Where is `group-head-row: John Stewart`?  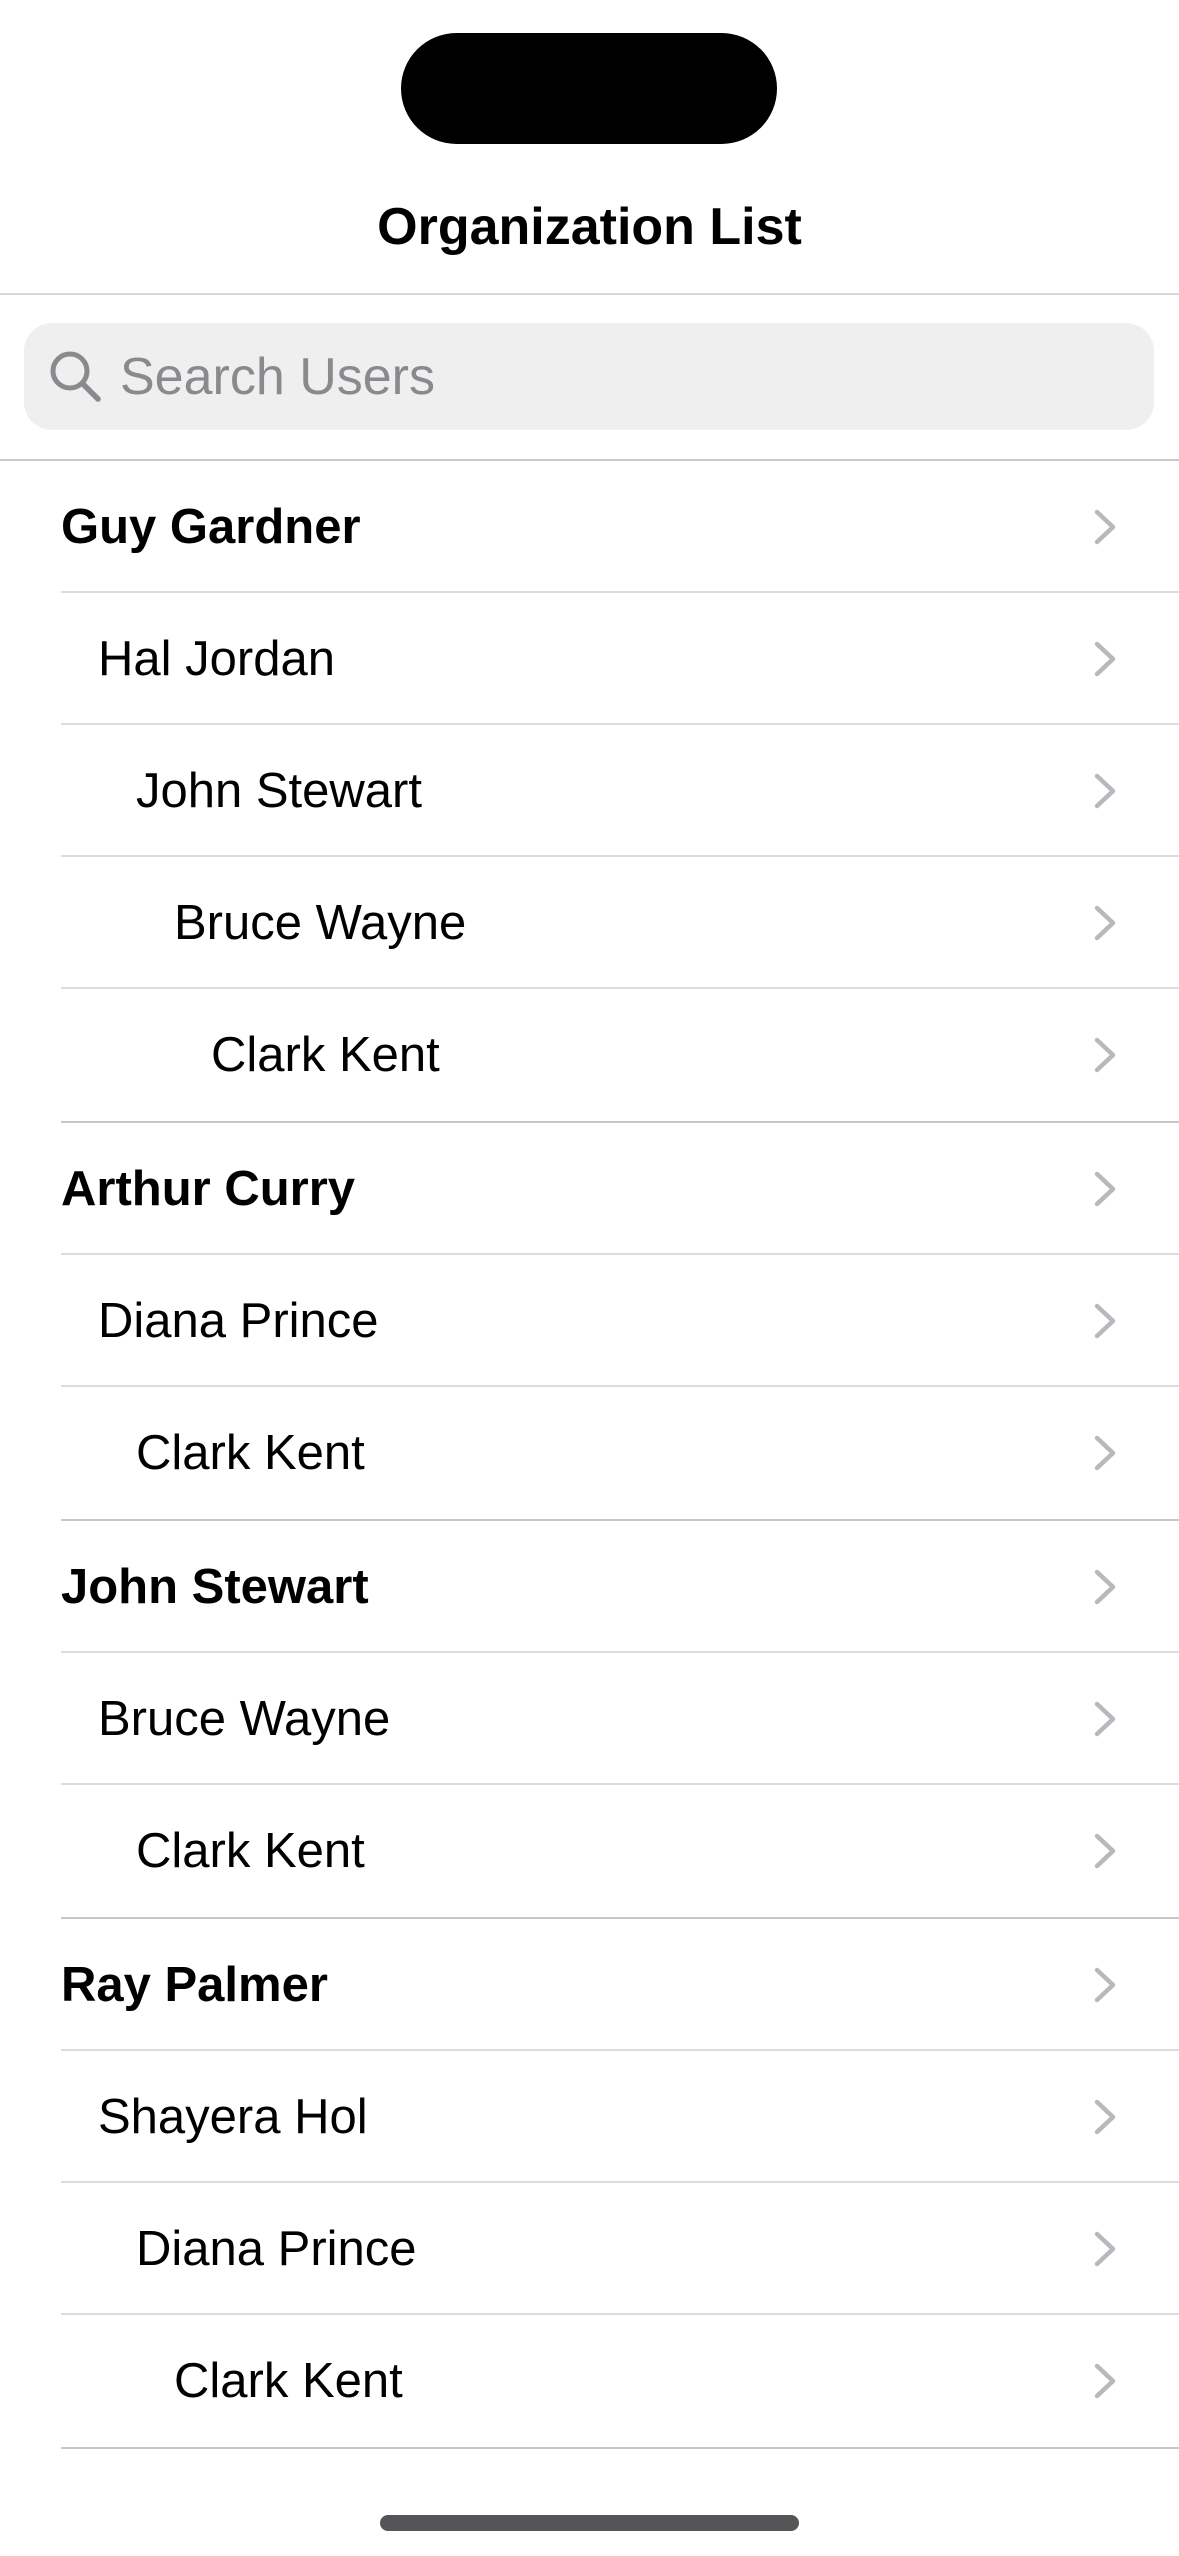 group-head-row: John Stewart is located at coordinates (589, 1587).